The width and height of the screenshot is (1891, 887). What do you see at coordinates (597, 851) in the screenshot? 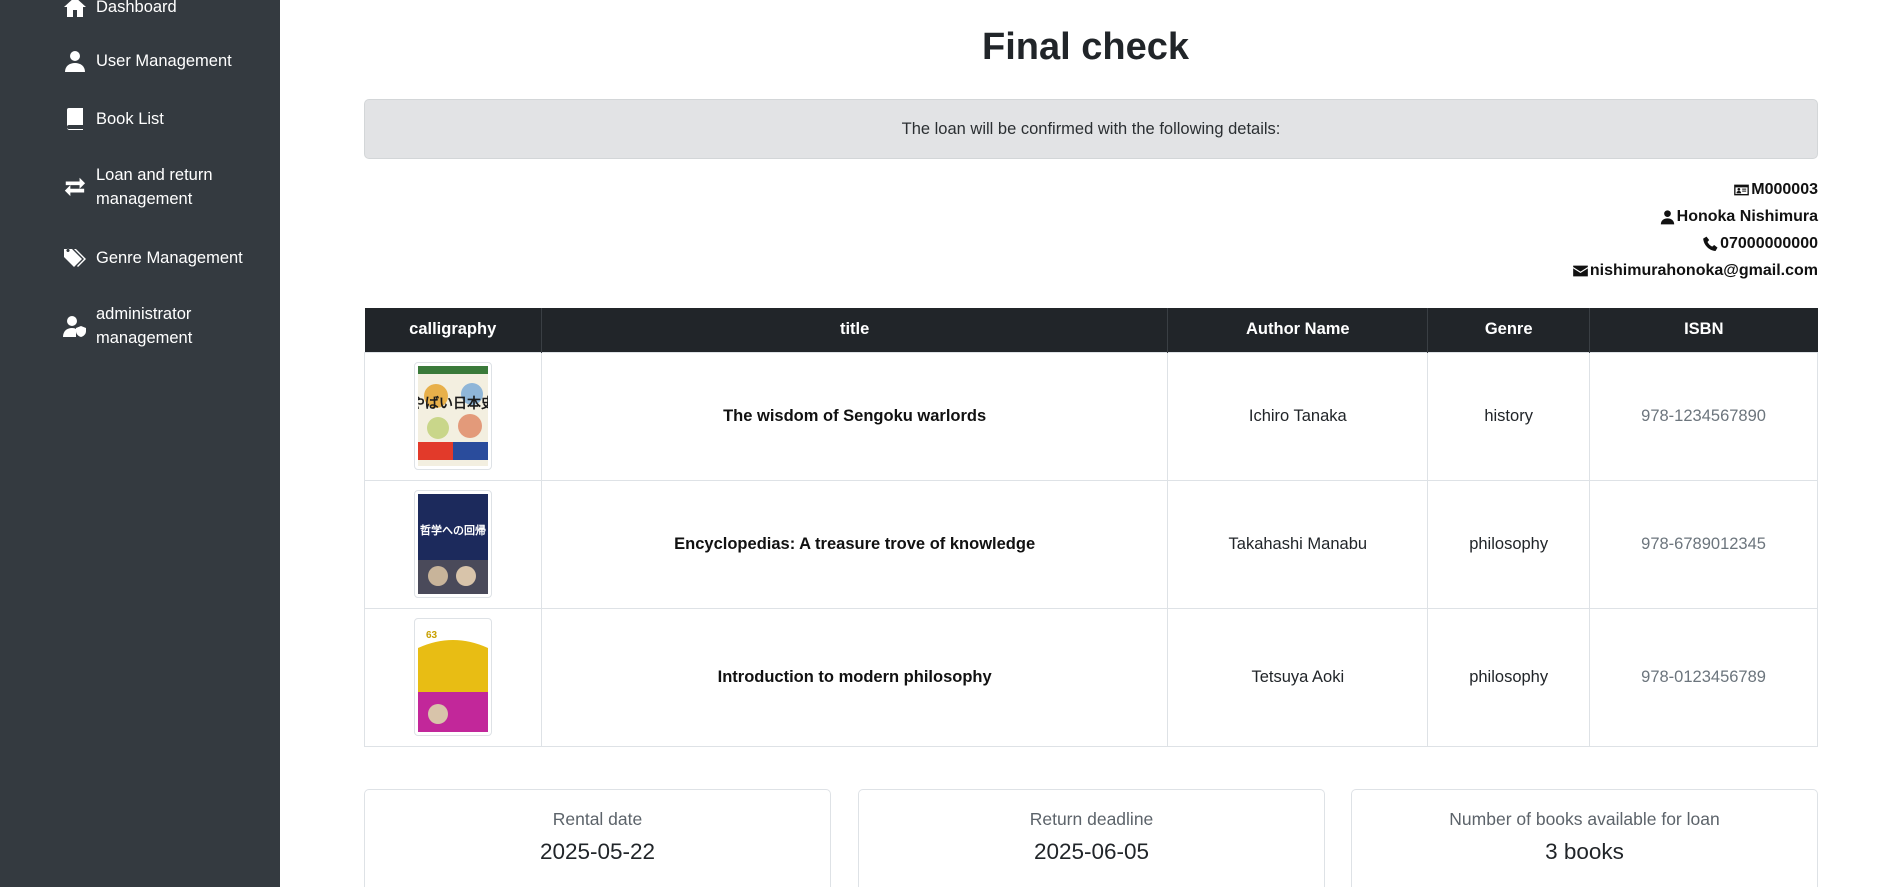
I see `rental-date-value: 2025-05-22` at bounding box center [597, 851].